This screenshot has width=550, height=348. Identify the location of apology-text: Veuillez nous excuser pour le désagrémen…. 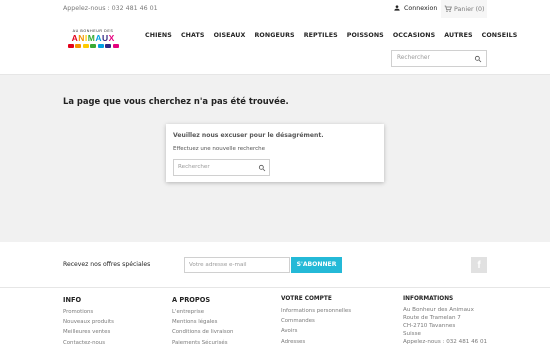
(248, 135).